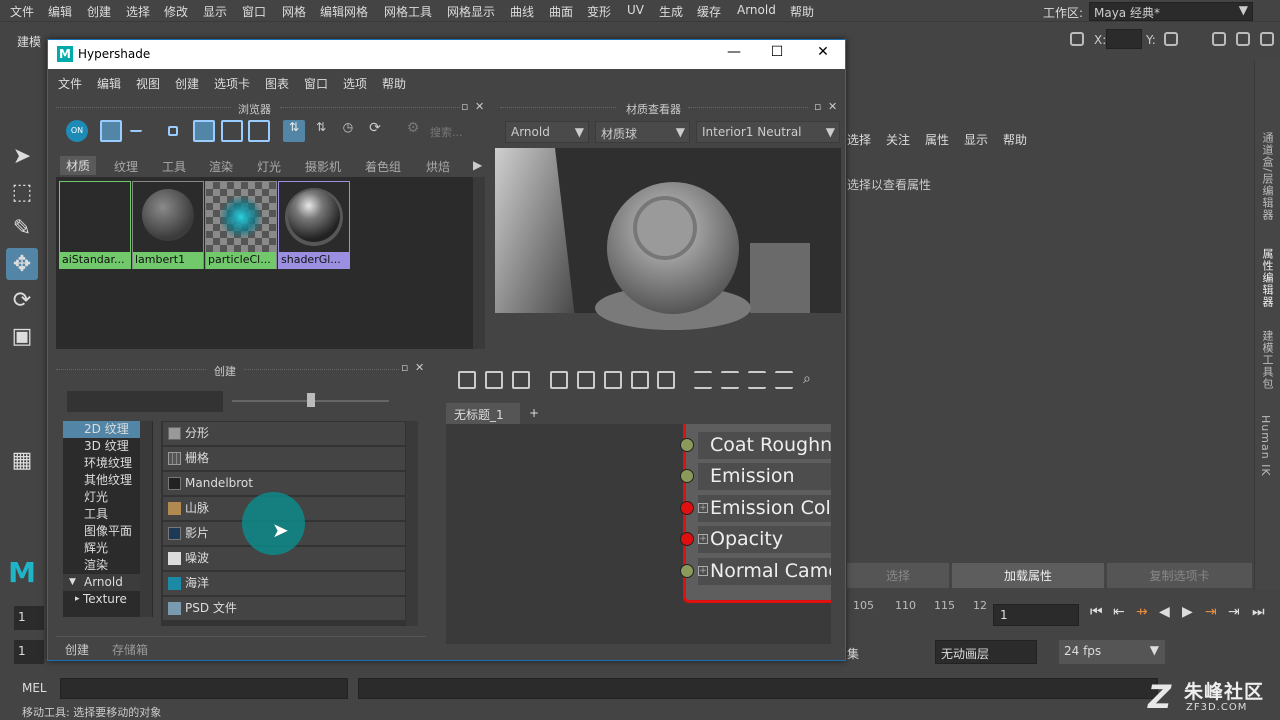  I want to click on output-connections-icon, so click(521, 380).